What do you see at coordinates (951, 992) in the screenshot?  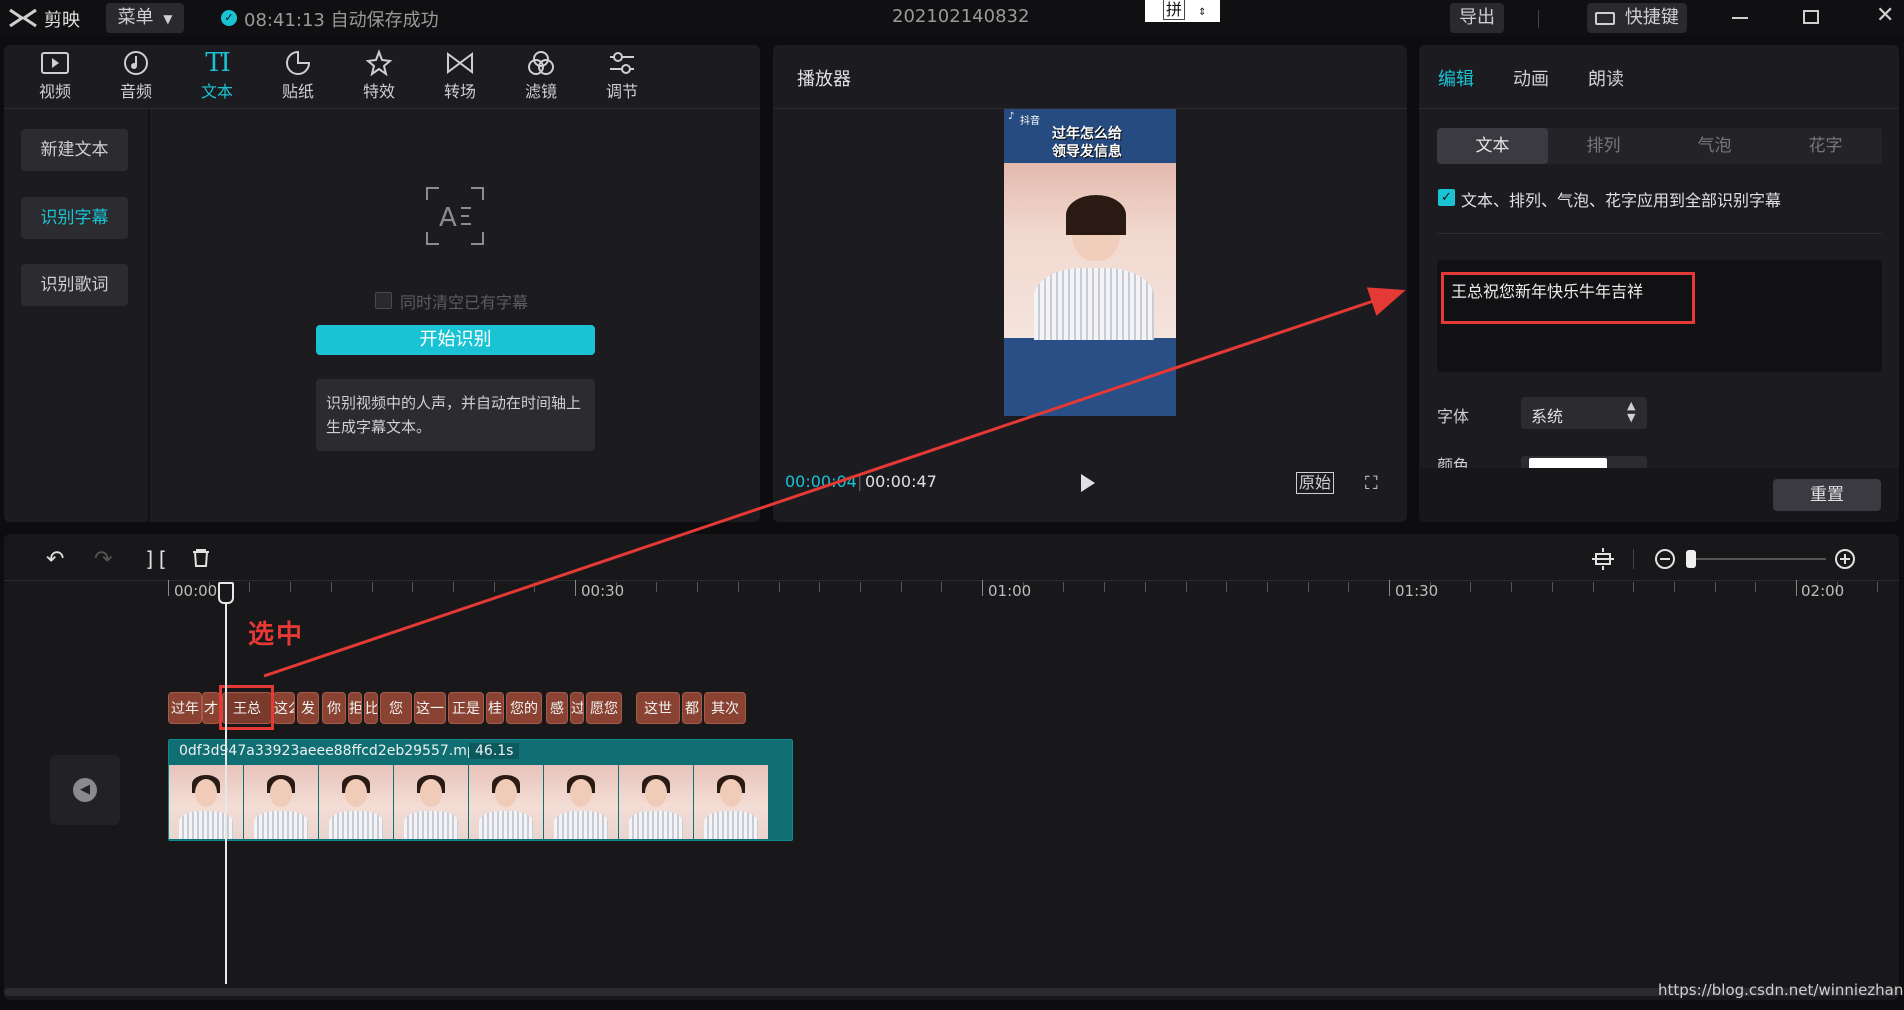 I see `timeline-scrollbar` at bounding box center [951, 992].